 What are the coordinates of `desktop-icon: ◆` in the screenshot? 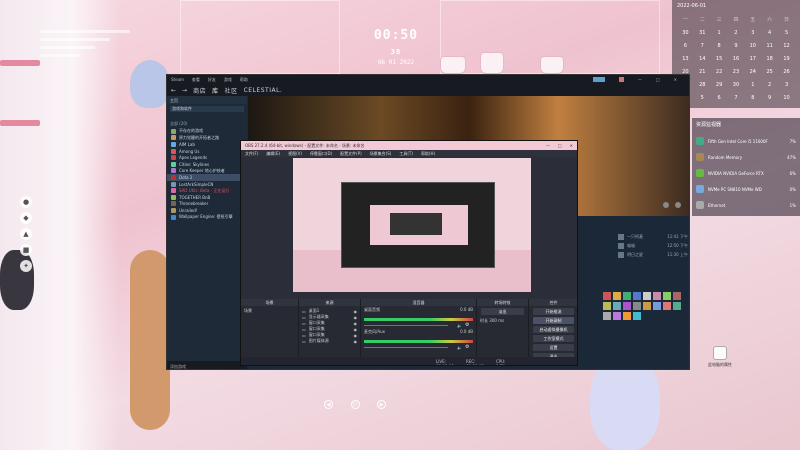 It's located at (26, 218).